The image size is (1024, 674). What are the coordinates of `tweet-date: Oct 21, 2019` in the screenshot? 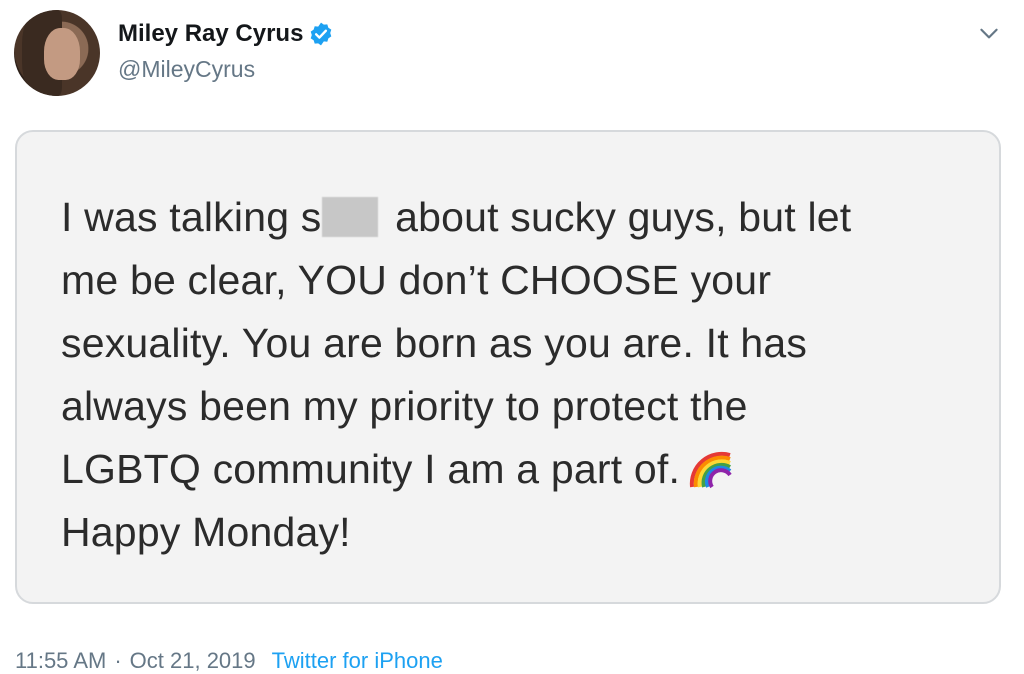 It's located at (193, 660).